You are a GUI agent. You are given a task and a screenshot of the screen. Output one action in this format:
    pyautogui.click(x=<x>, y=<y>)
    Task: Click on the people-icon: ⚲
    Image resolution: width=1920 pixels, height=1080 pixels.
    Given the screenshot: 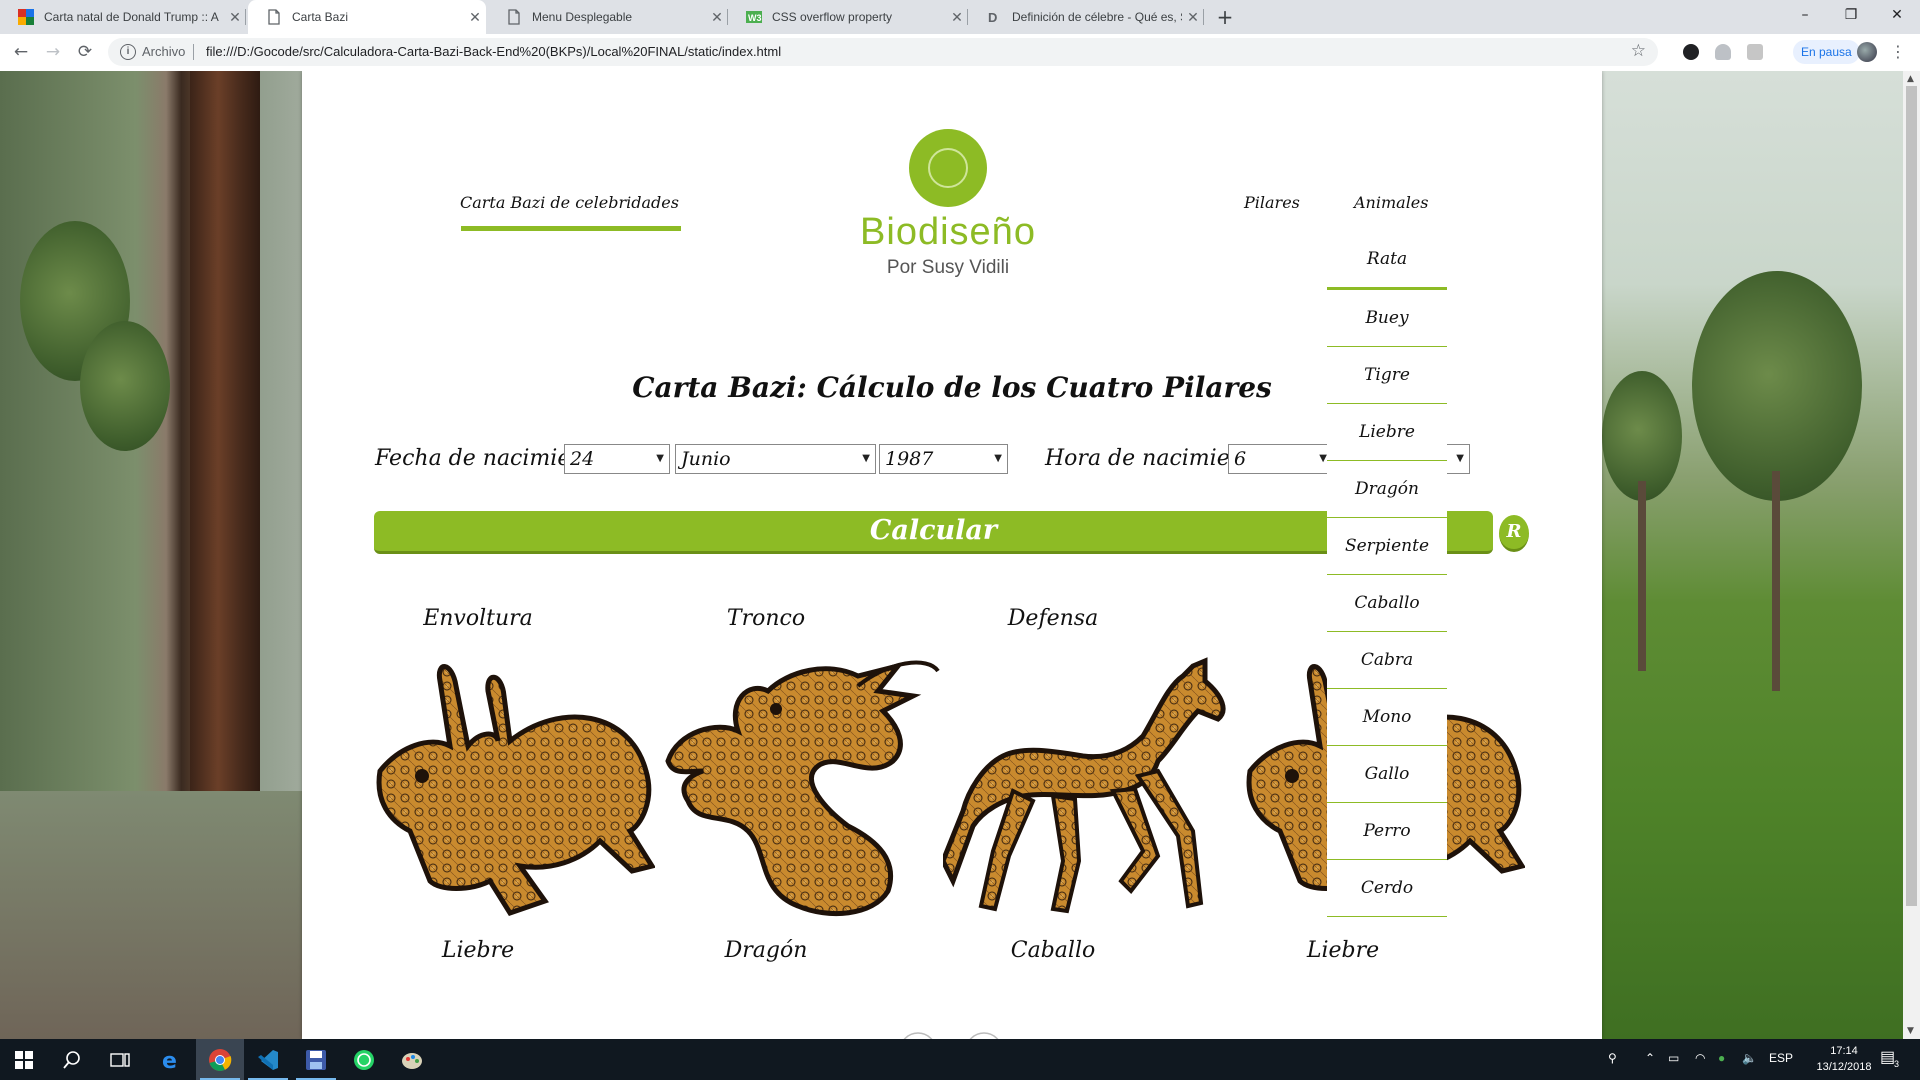 What is the action you would take?
    pyautogui.click(x=1612, y=1058)
    